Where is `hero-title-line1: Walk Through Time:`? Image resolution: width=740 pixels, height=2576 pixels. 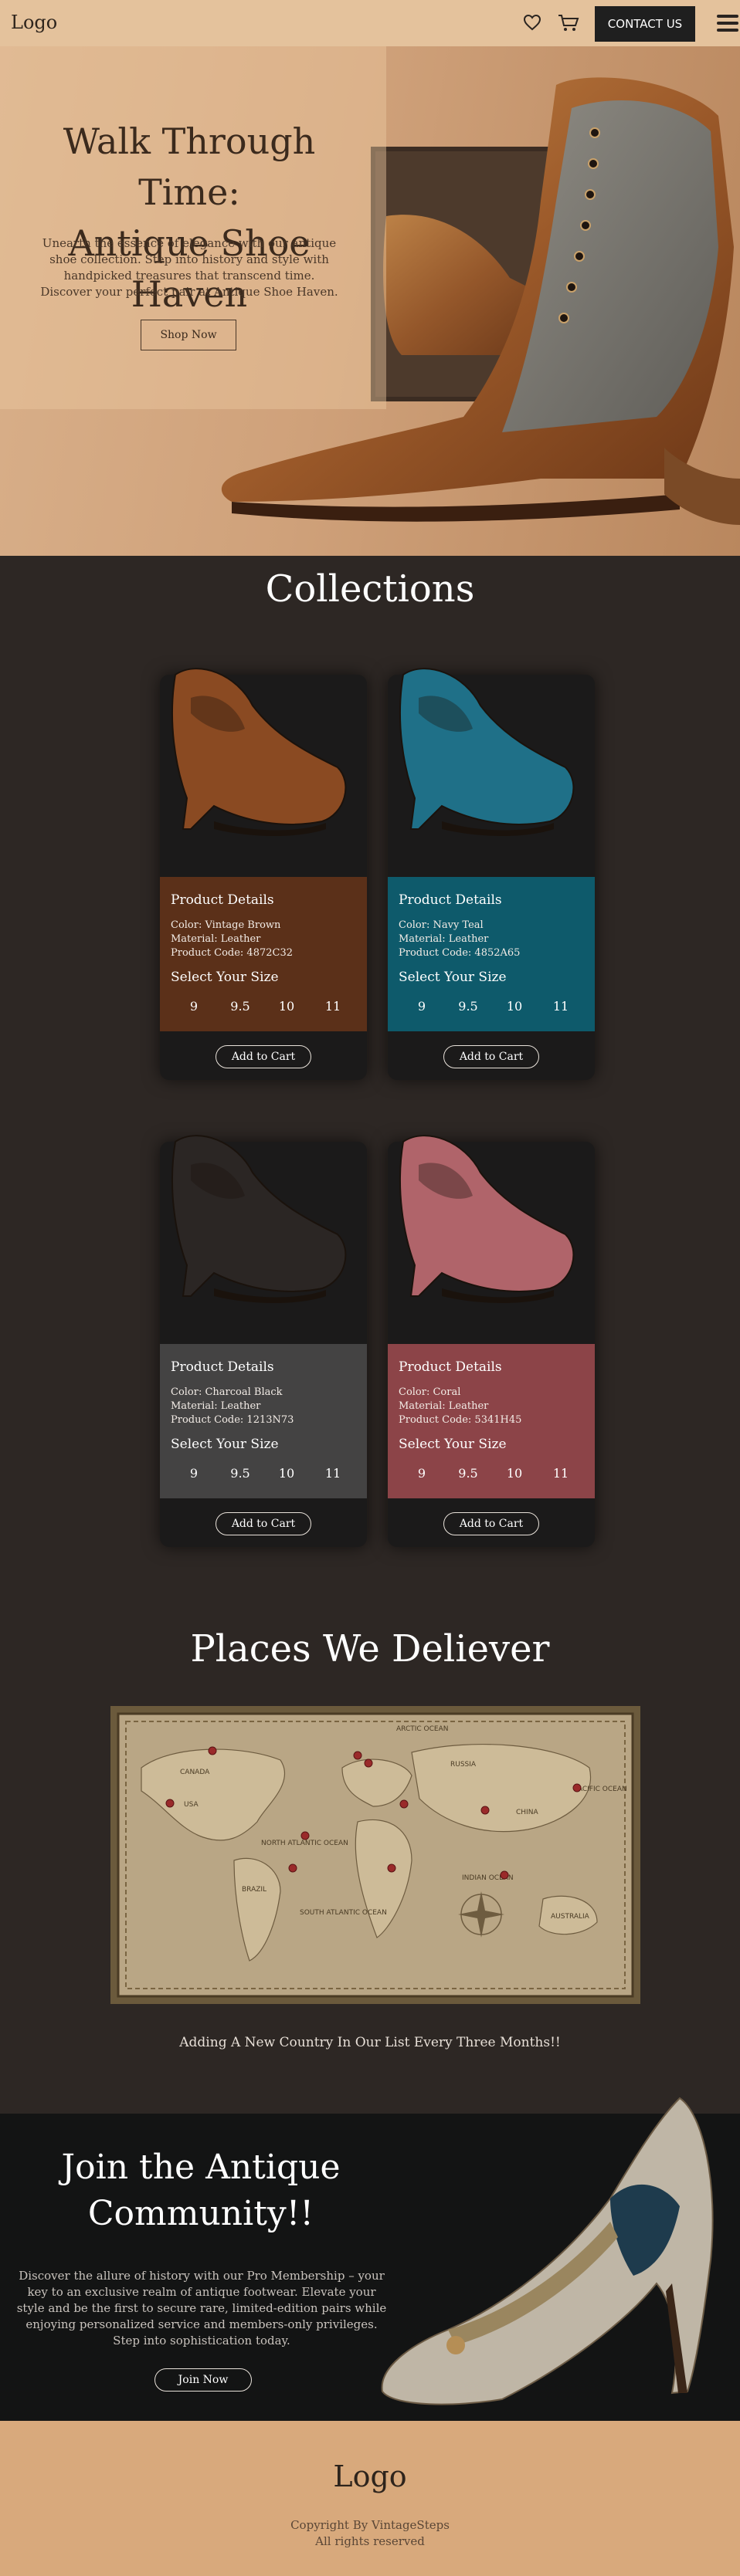 hero-title-line1: Walk Through Time: is located at coordinates (190, 167).